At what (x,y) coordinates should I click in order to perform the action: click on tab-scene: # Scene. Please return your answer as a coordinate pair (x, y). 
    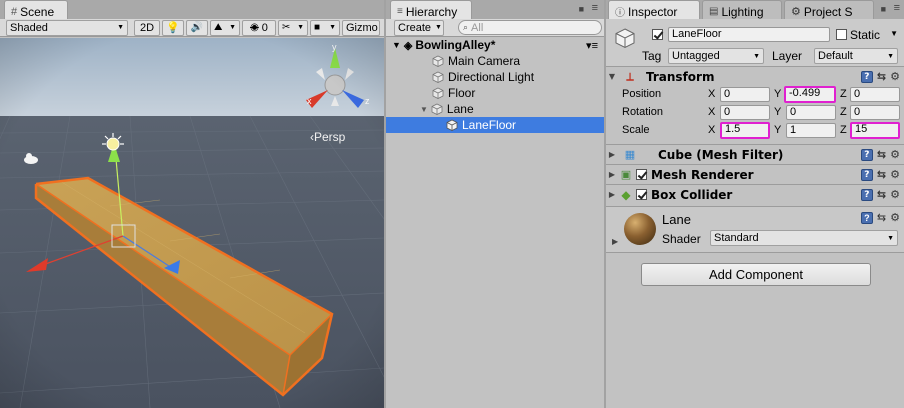
    Looking at the image, I should click on (36, 9).